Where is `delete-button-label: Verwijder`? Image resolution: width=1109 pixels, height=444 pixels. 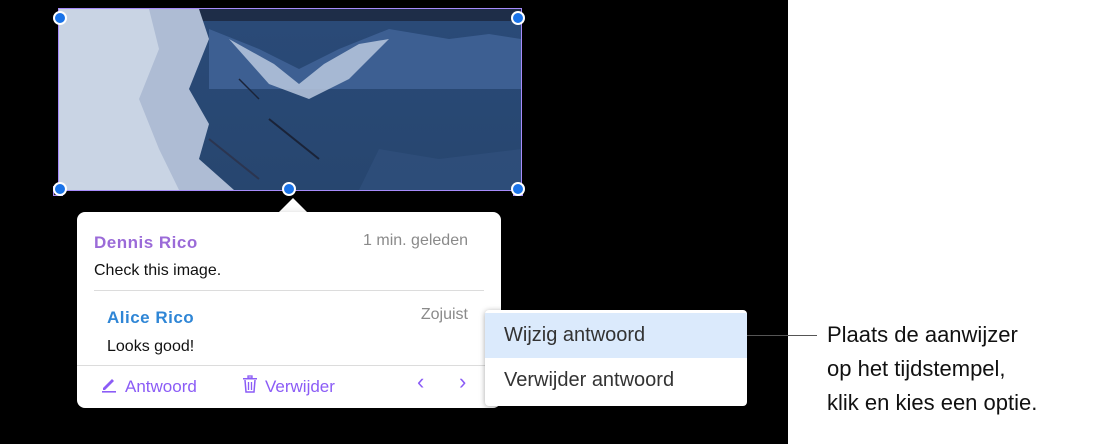
delete-button-label: Verwijder is located at coordinates (300, 386).